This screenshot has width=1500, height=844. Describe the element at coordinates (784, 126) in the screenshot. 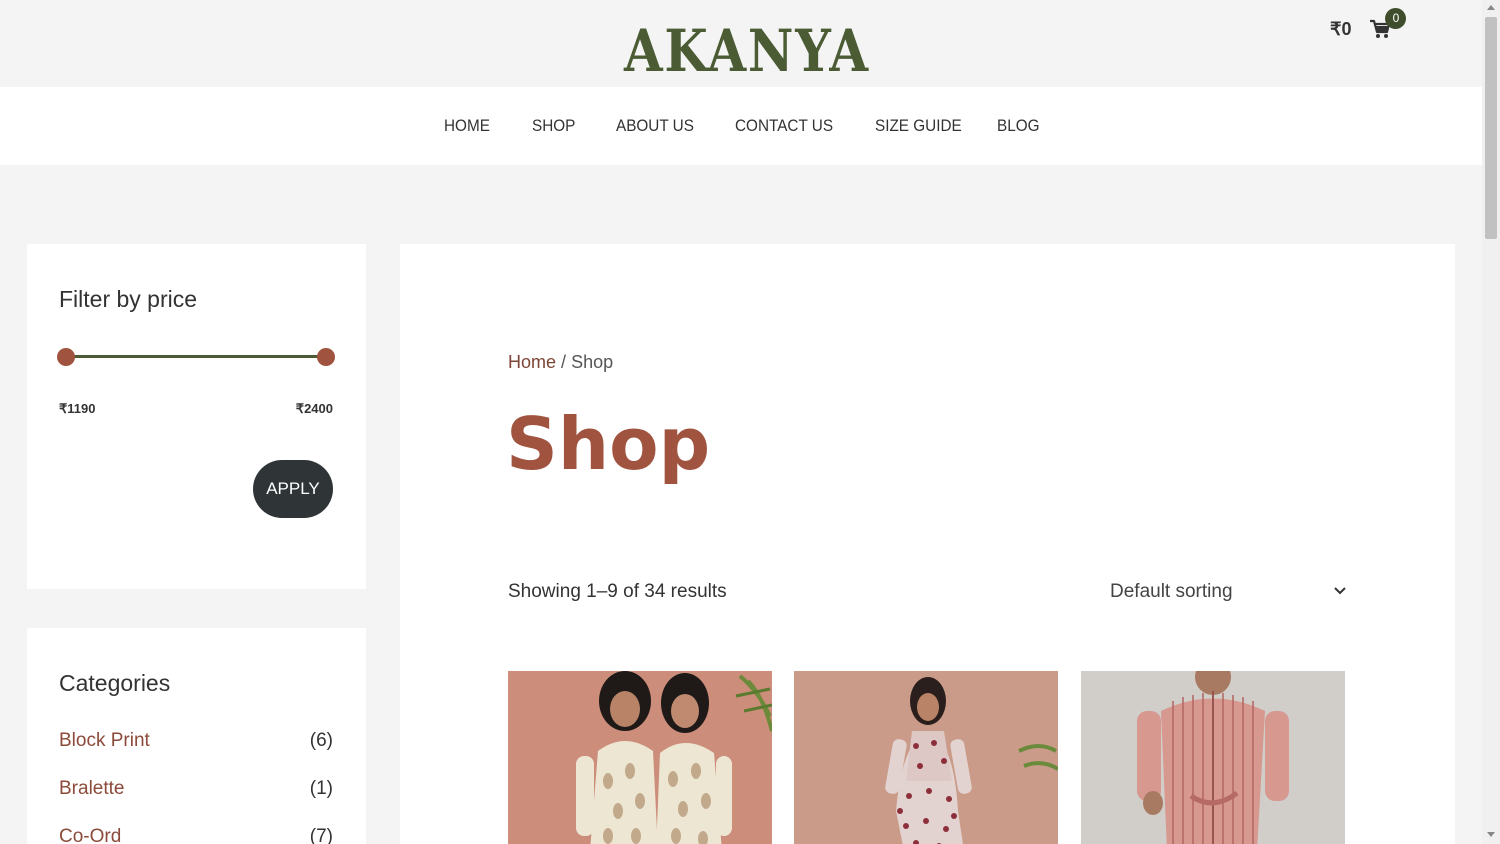

I see `nav-item-contact-us: CONTACT US` at that location.